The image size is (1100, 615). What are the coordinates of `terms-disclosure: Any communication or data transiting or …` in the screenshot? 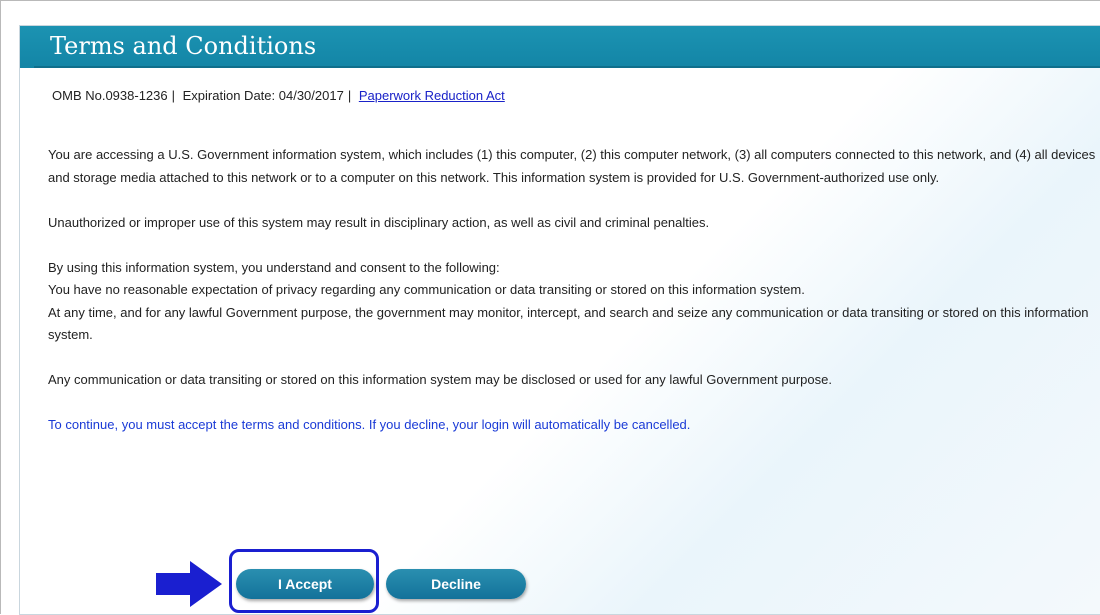 It's located at (440, 379).